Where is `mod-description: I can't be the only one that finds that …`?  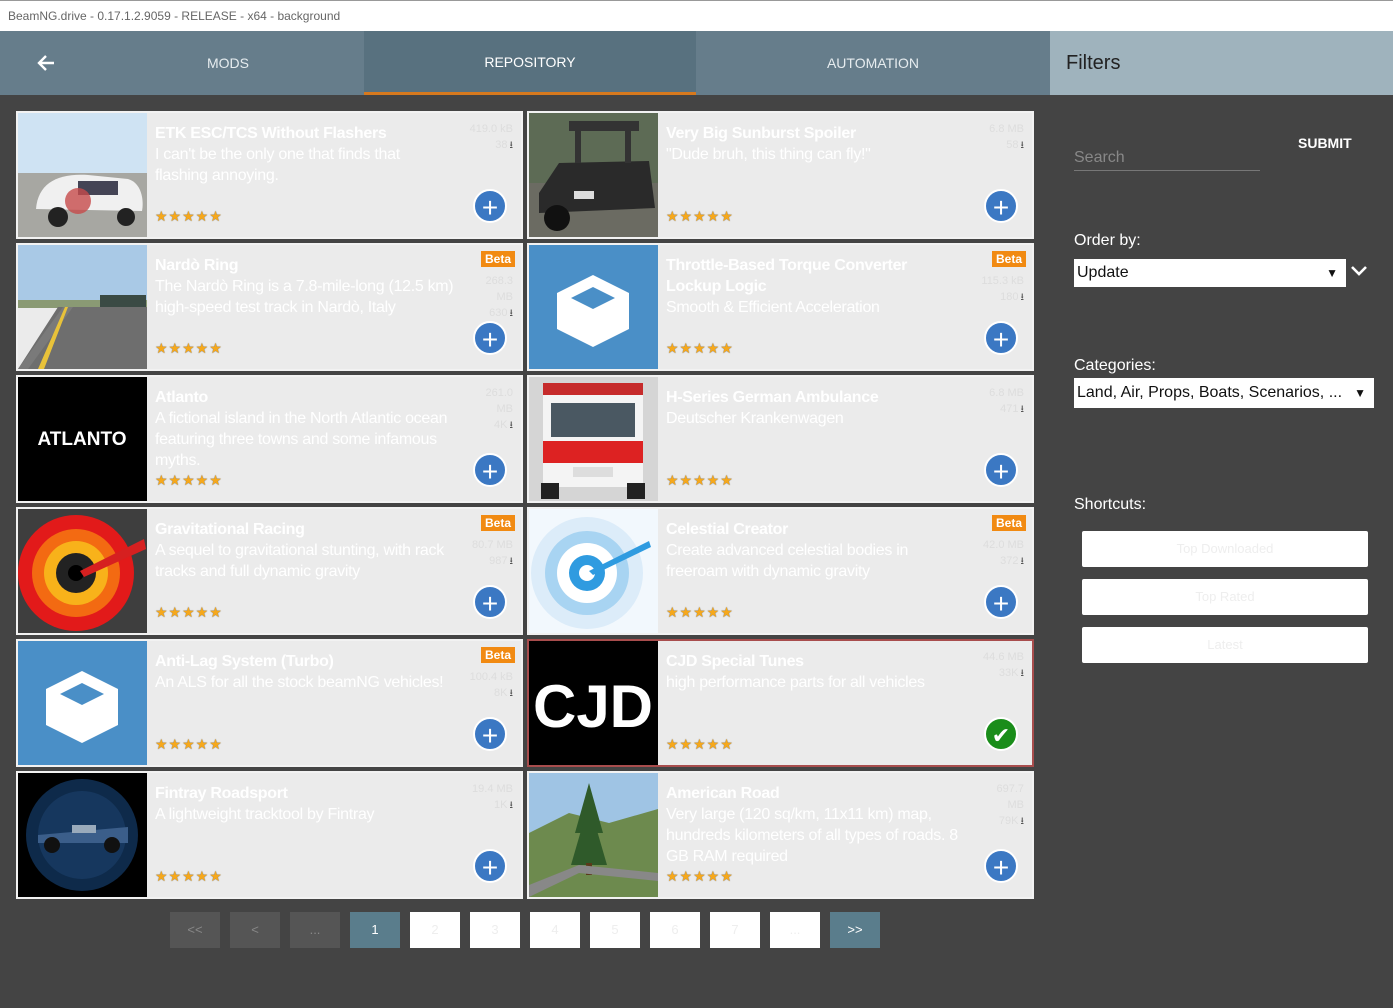
mod-description: I can't be the only one that finds that … is located at coordinates (277, 165).